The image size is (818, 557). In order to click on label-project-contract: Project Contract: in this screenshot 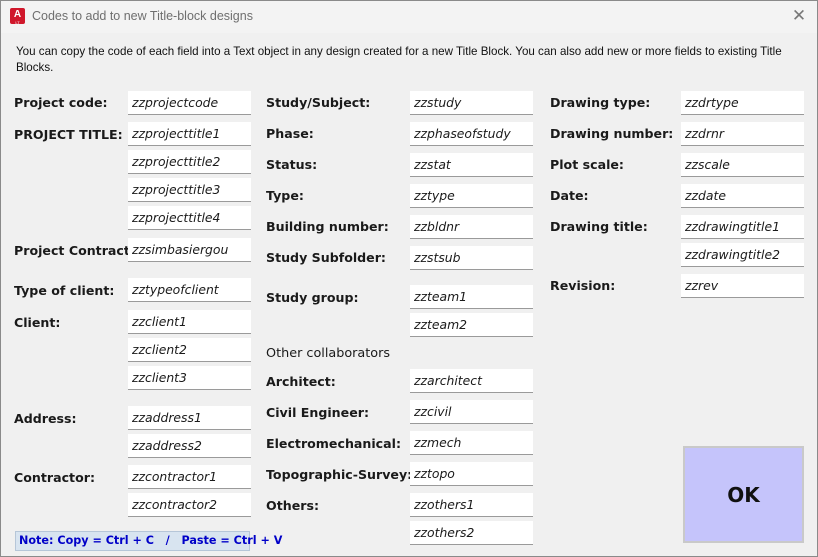, I will do `click(74, 250)`.